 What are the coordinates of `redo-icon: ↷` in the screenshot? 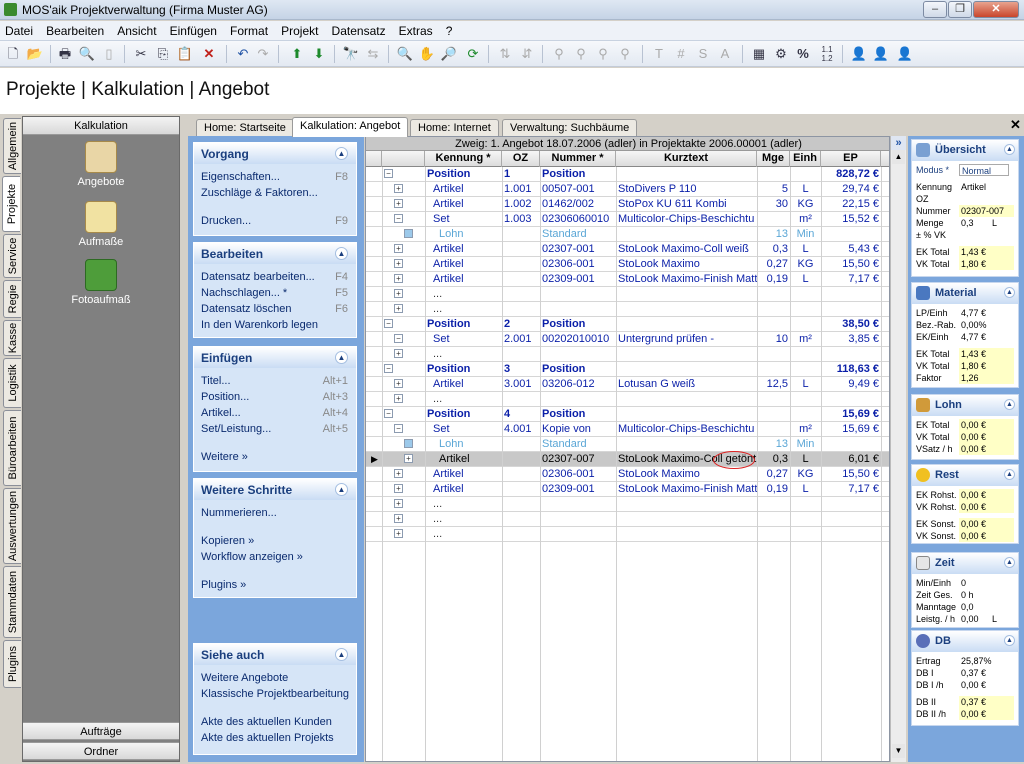 It's located at (263, 54).